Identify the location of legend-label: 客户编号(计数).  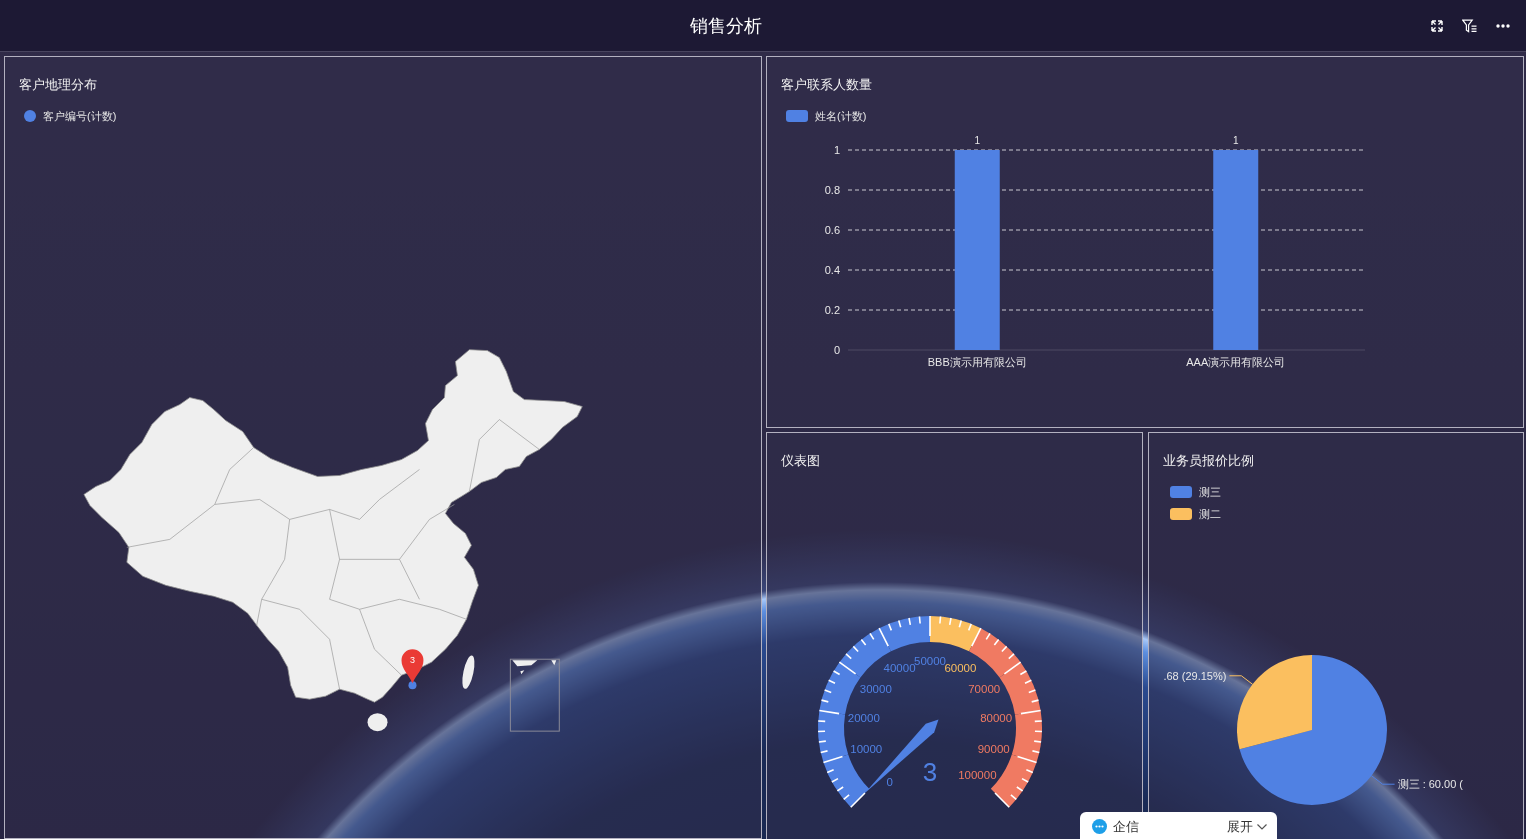
(80, 116).